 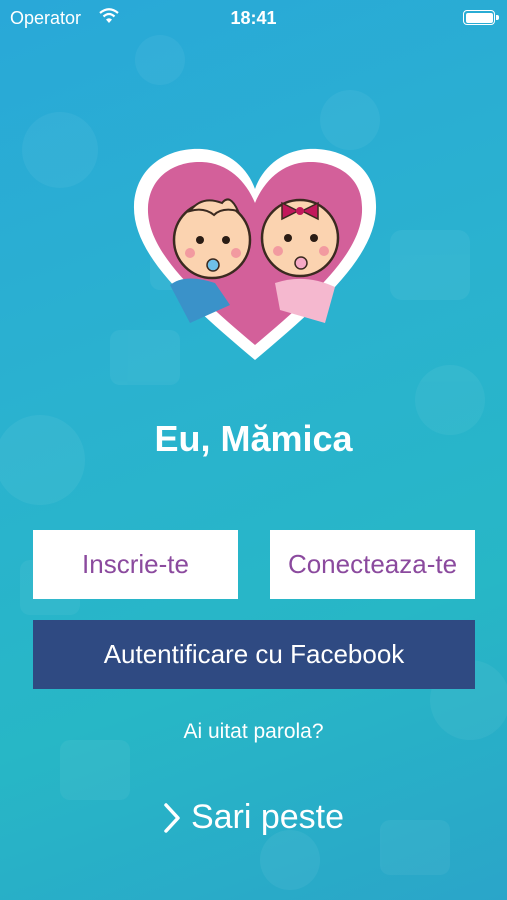 I want to click on heart-babies-logo, so click(x=255, y=254).